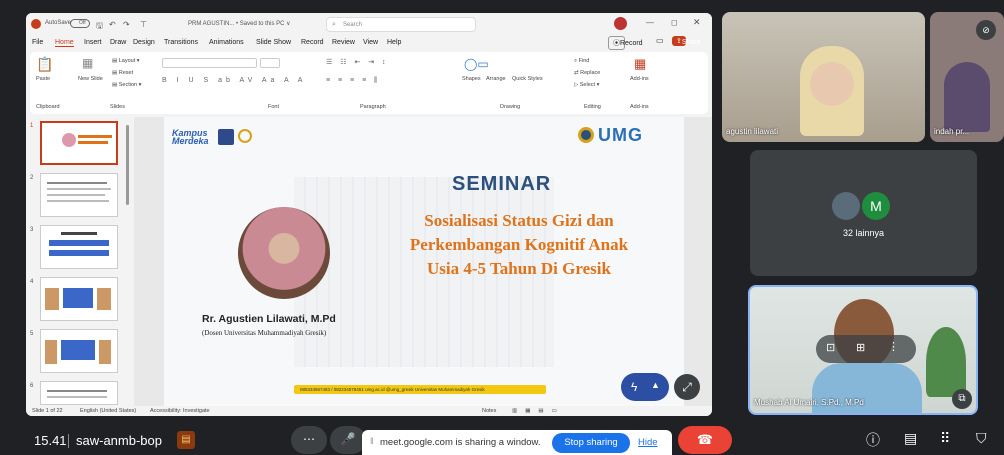 The height and width of the screenshot is (455, 1004). I want to click on tab-help: Help, so click(394, 42).